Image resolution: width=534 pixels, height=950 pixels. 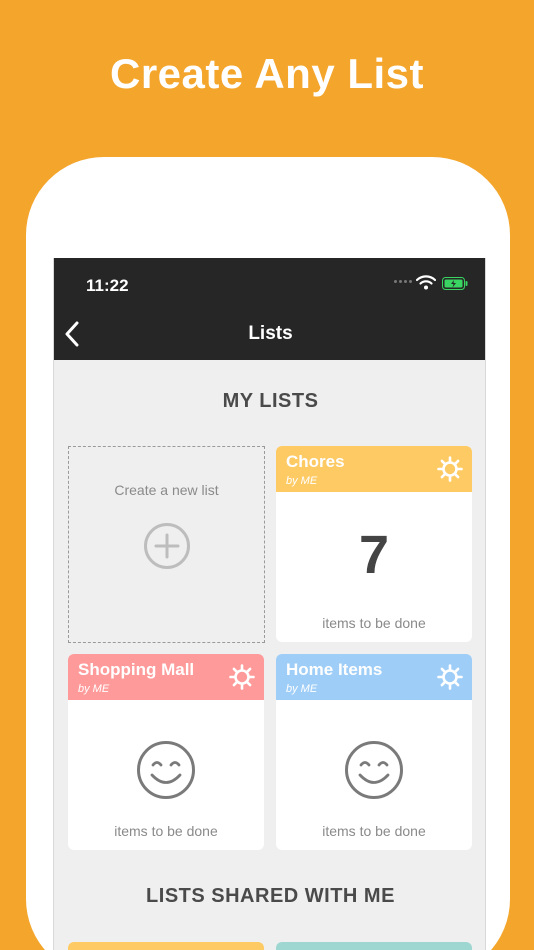 What do you see at coordinates (270, 896) in the screenshot?
I see `shared-lists-heading: LISTS SHARED WITH ME` at bounding box center [270, 896].